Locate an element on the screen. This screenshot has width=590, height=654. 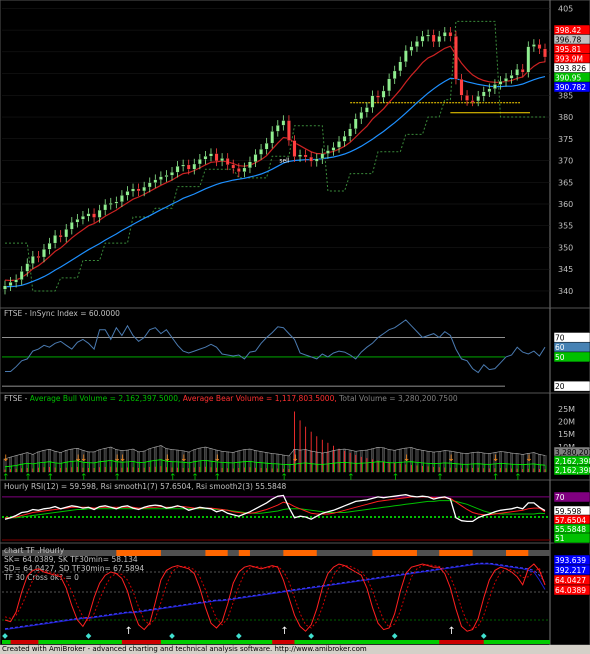
rsi-tag-text: 59.598 is located at coordinates (568, 511).